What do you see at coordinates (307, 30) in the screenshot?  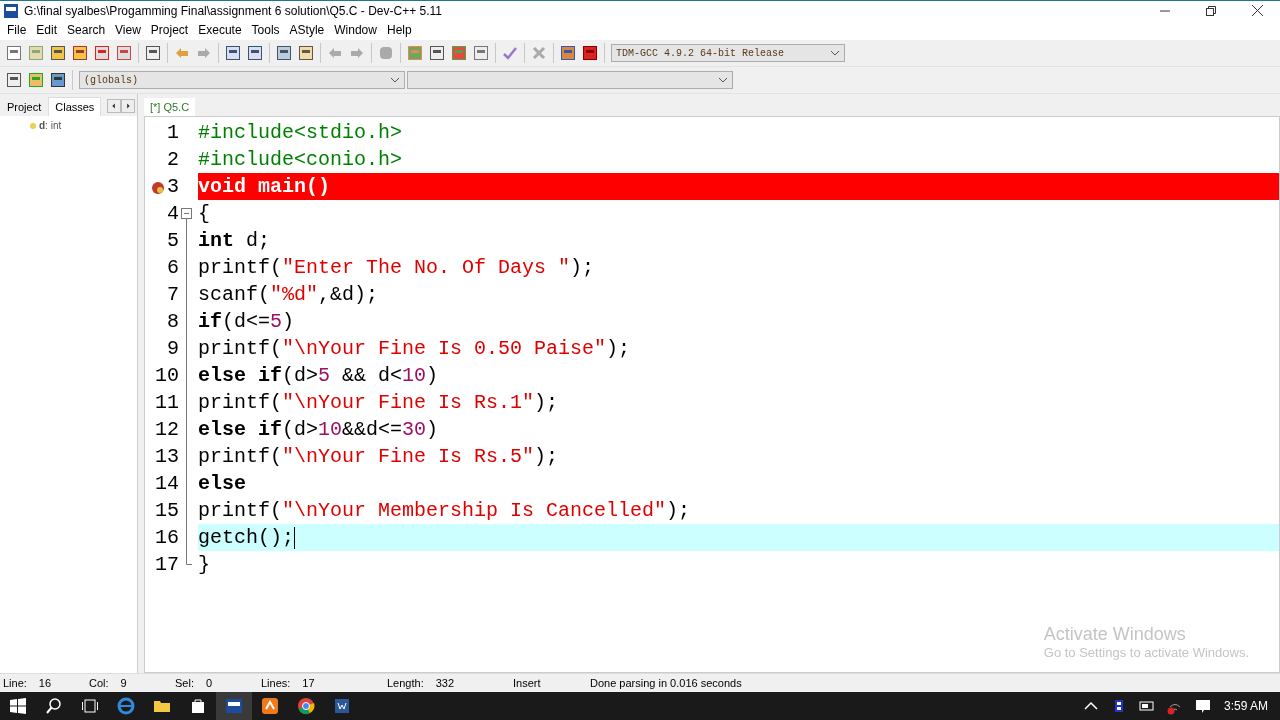 I see `menu-item: AStyle` at bounding box center [307, 30].